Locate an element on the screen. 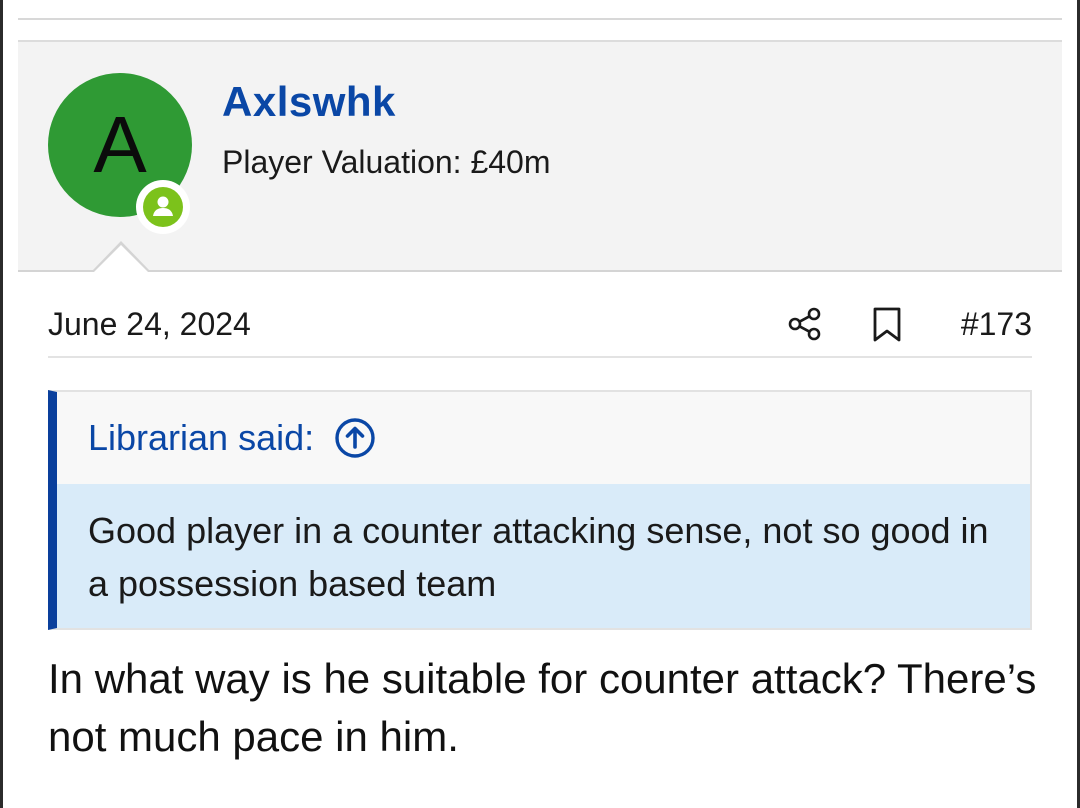 This screenshot has width=1080, height=808. username-link: Axlswhk is located at coordinates (309, 102).